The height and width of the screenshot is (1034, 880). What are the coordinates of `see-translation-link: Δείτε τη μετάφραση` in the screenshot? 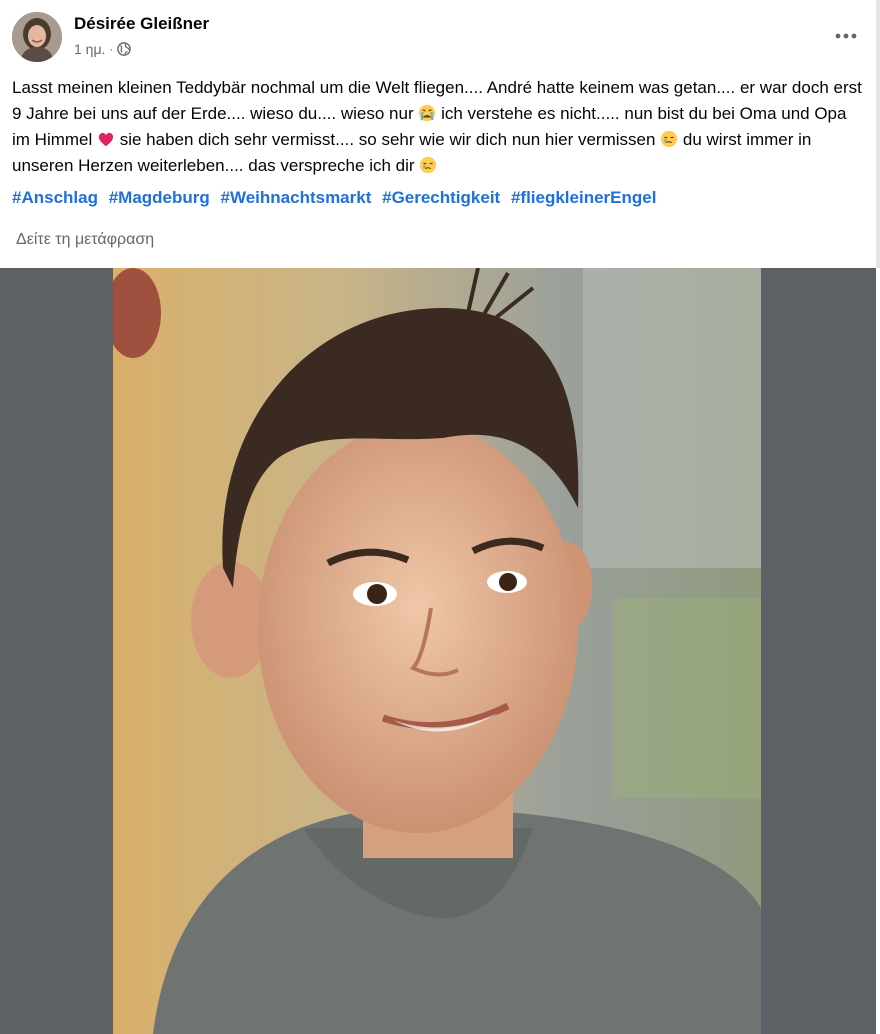 It's located at (85, 240).